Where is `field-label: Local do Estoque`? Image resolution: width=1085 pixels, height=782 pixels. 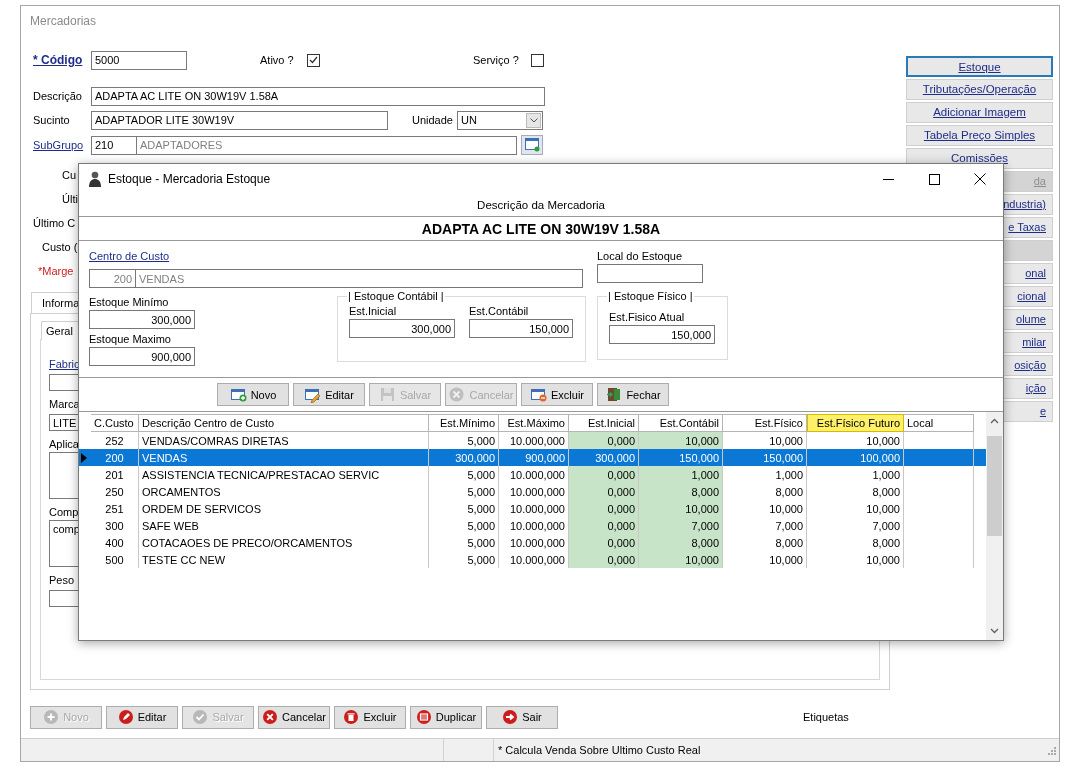 field-label: Local do Estoque is located at coordinates (640, 257).